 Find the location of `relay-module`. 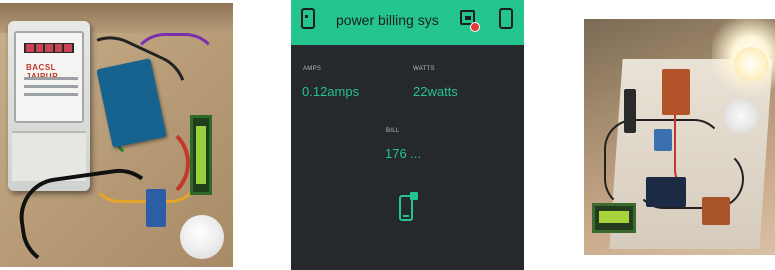

relay-module is located at coordinates (156, 208).